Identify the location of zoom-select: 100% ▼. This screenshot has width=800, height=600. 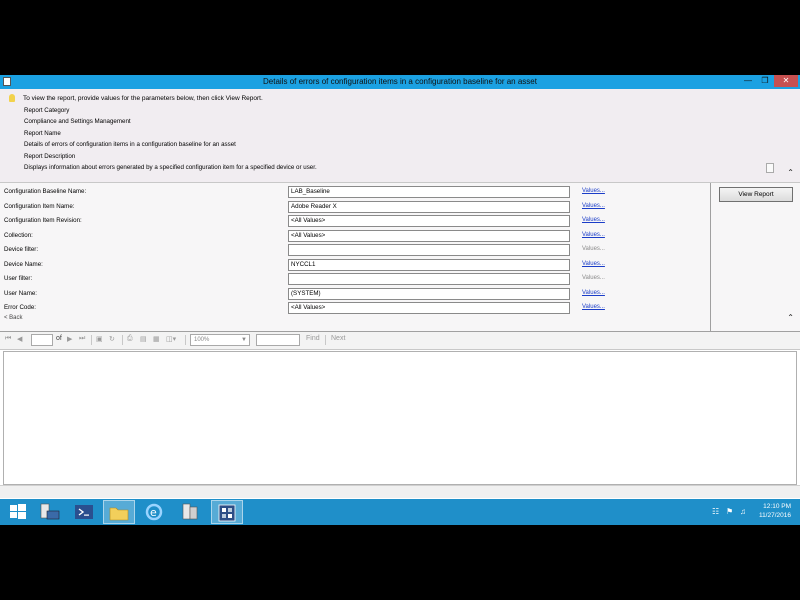
(220, 340).